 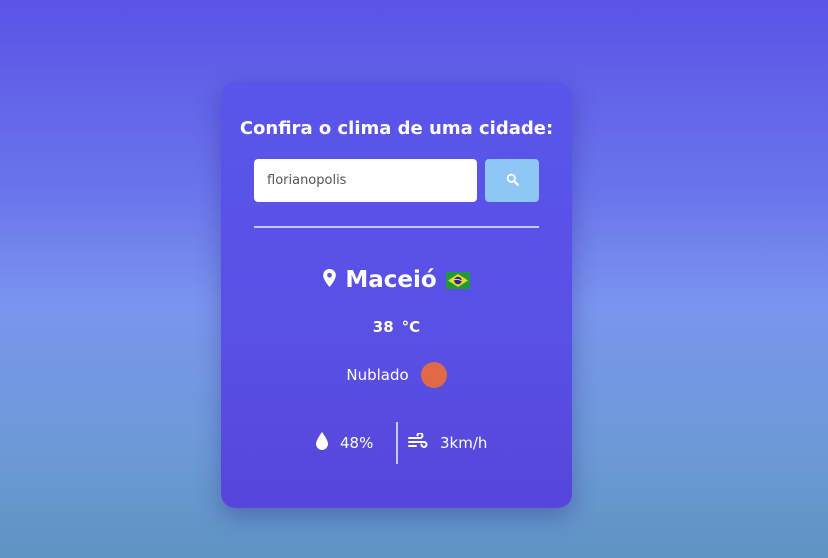 I want to click on temperature-value: 38, so click(x=383, y=327).